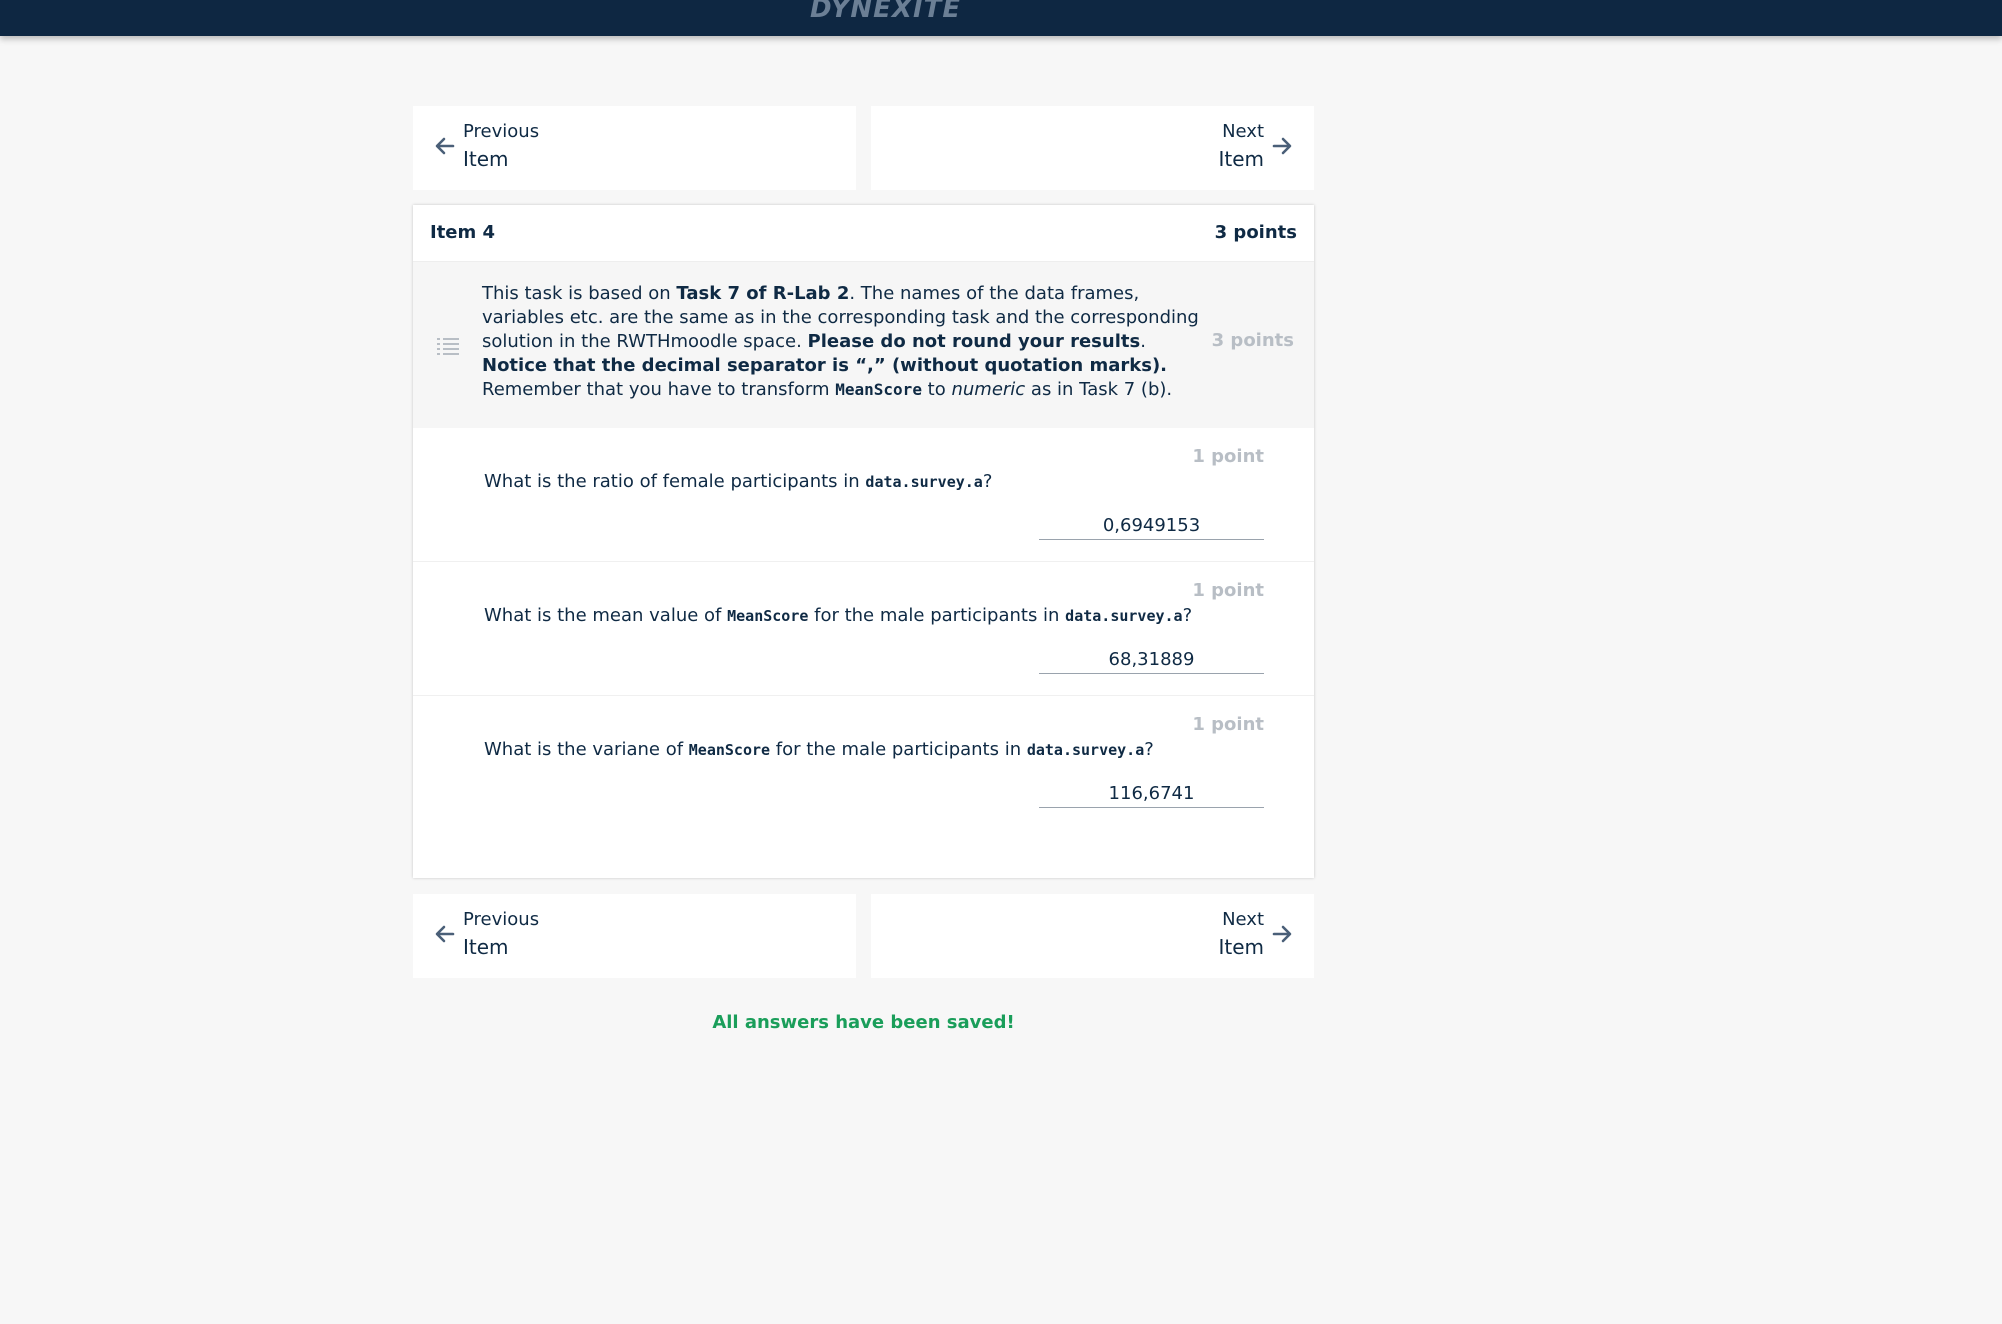  Describe the element at coordinates (863, 148) in the screenshot. I see `item-navigation-top: Previous Item Next Item` at that location.